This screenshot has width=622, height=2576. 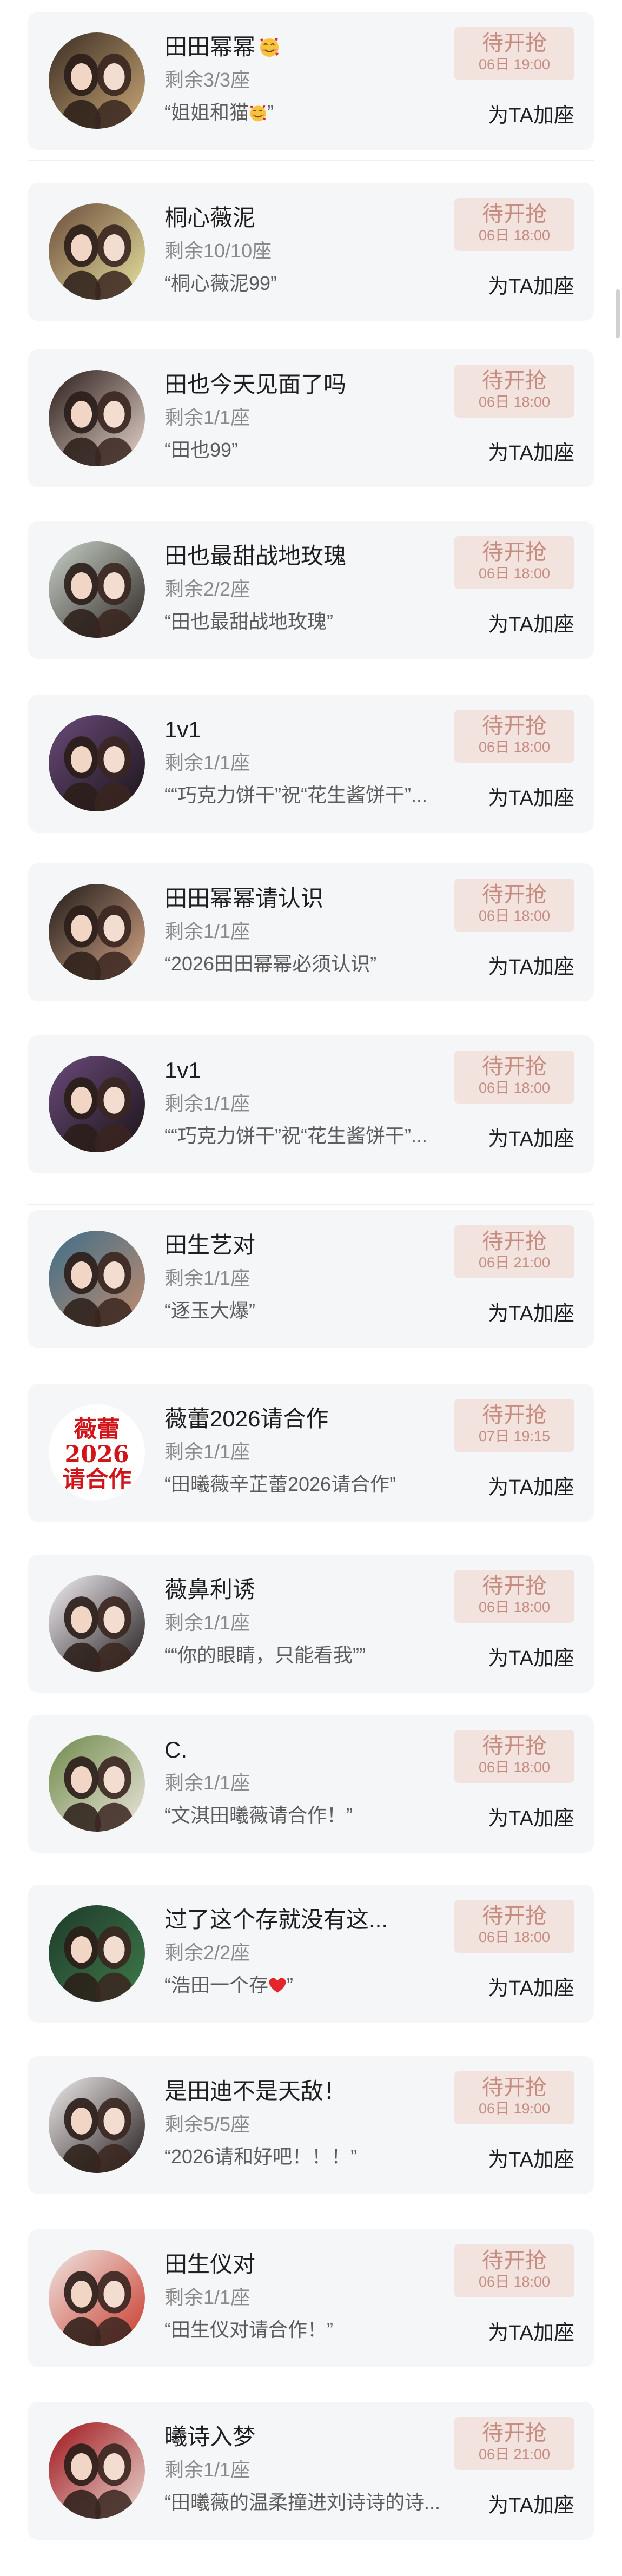 I want to click on room-name-text: 1v1, so click(x=182, y=729).